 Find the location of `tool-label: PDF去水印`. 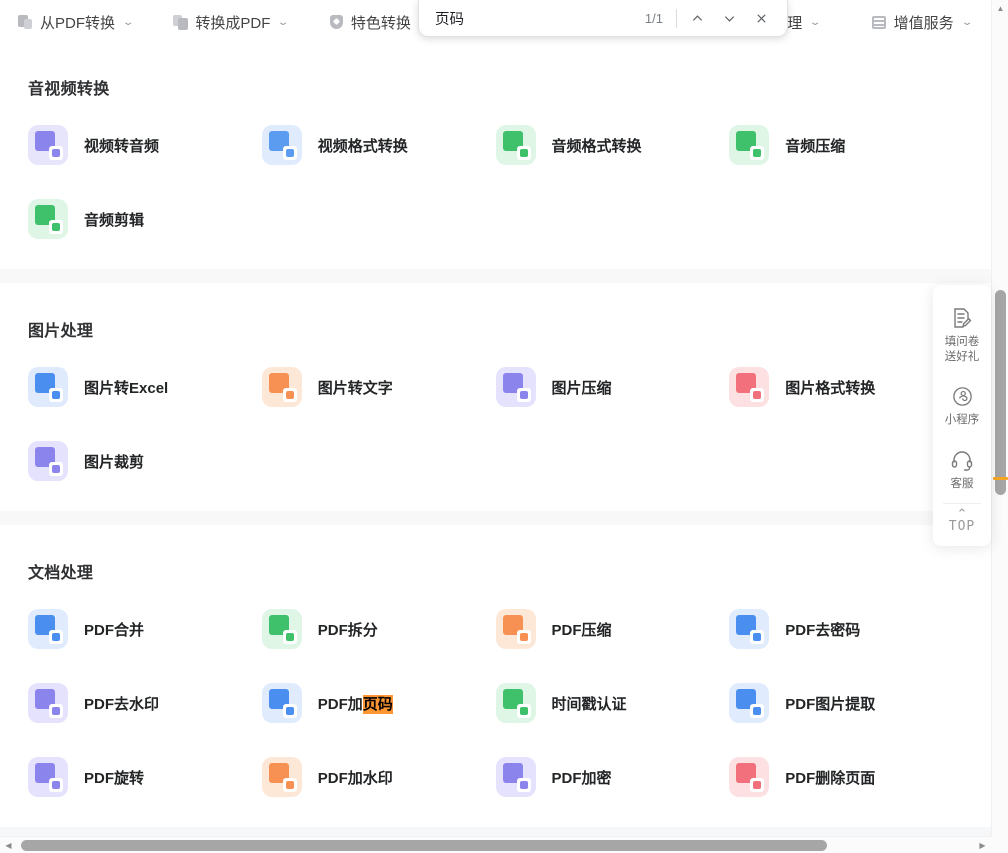

tool-label: PDF去水印 is located at coordinates (122, 704).